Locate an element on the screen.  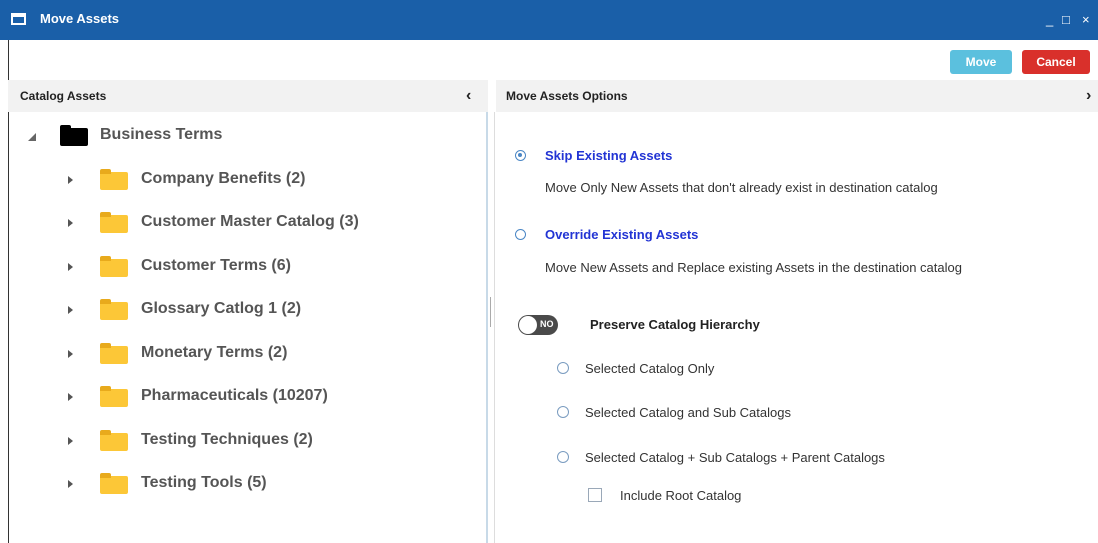
selected-catalog-only-label: Selected Catalog Only is located at coordinates (649, 368).